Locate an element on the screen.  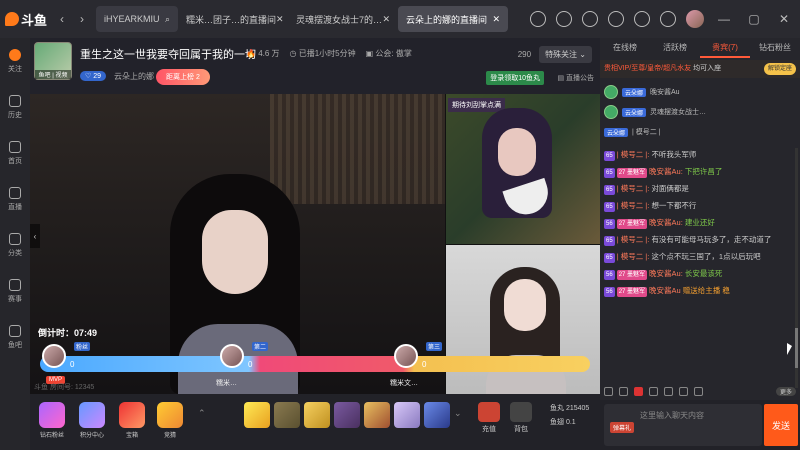
search-icon: ⌕ is located at coordinates (167, 19).